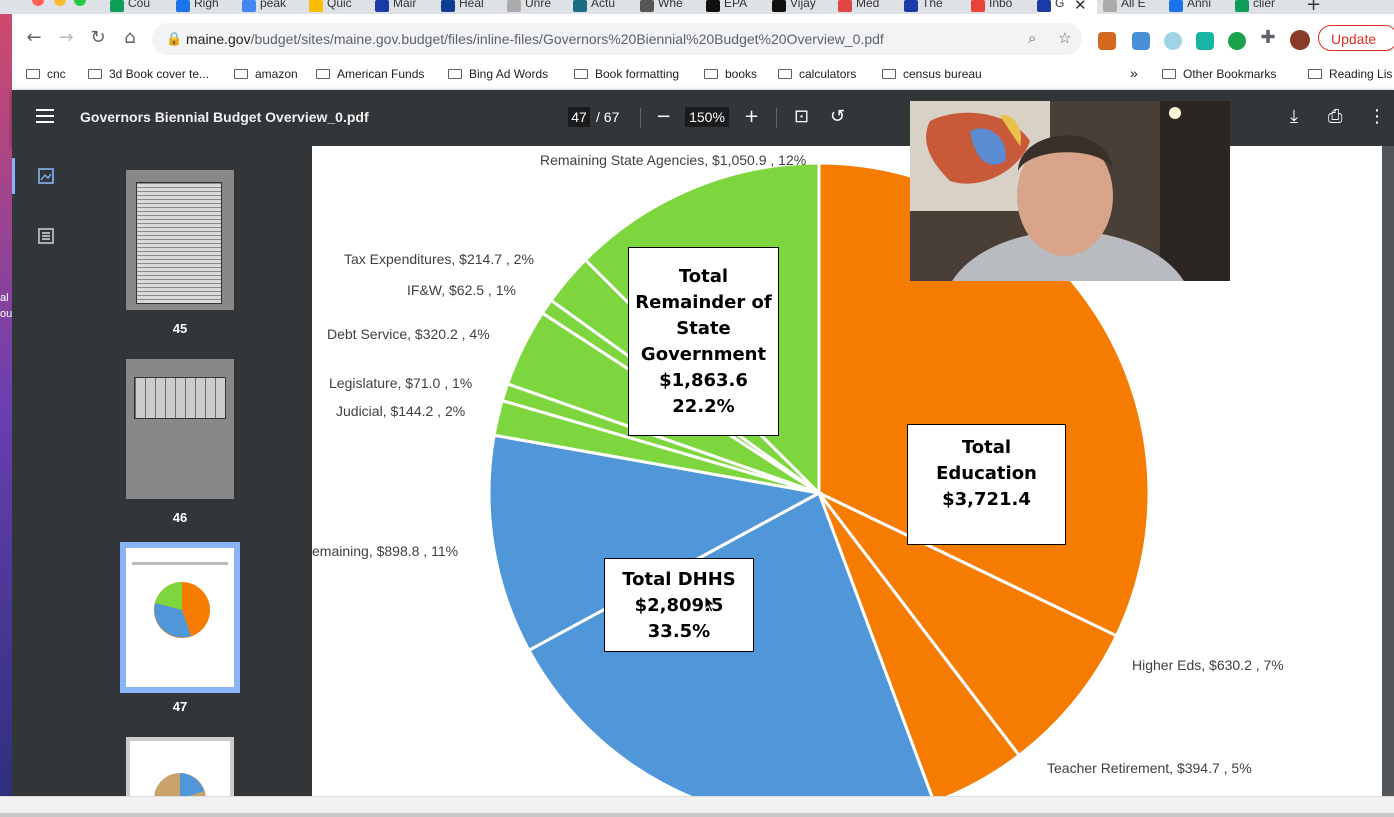 The width and height of the screenshot is (1394, 817). Describe the element at coordinates (932, 74) in the screenshot. I see `bookmark-folder: census bureau` at that location.